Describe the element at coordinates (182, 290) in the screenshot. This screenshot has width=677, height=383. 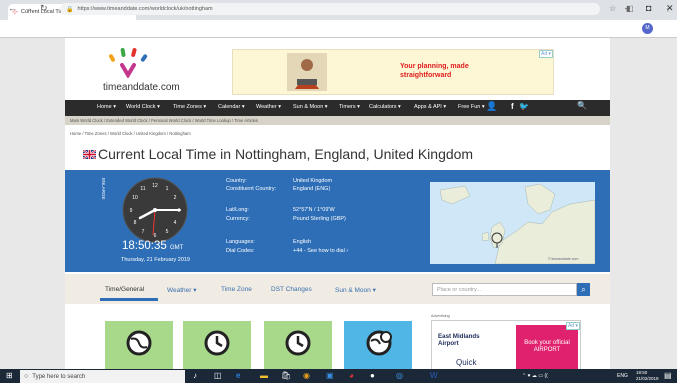
I see `tab-weather: Weather ▾` at that location.